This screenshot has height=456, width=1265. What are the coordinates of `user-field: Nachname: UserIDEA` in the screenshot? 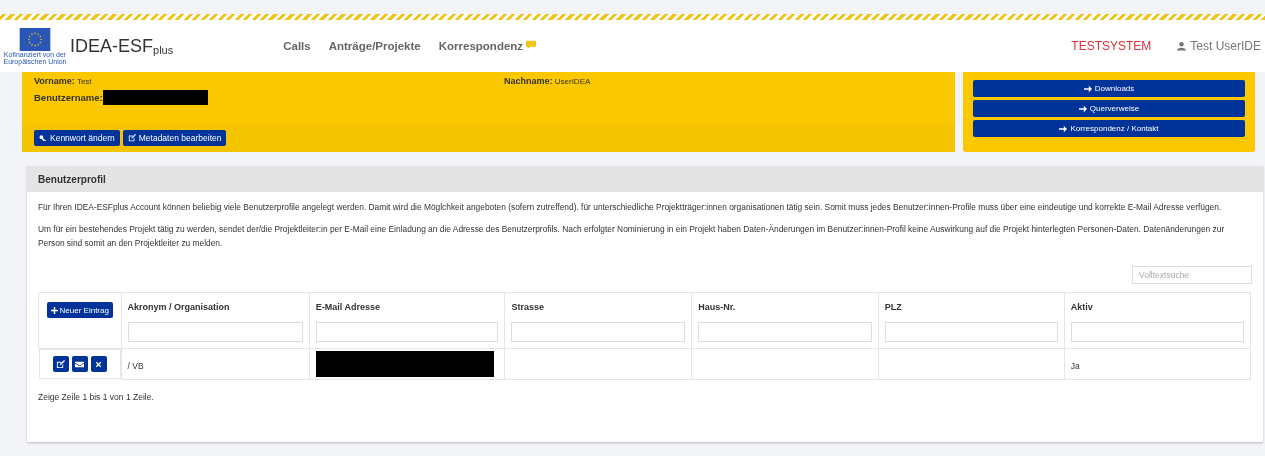 It's located at (547, 81).